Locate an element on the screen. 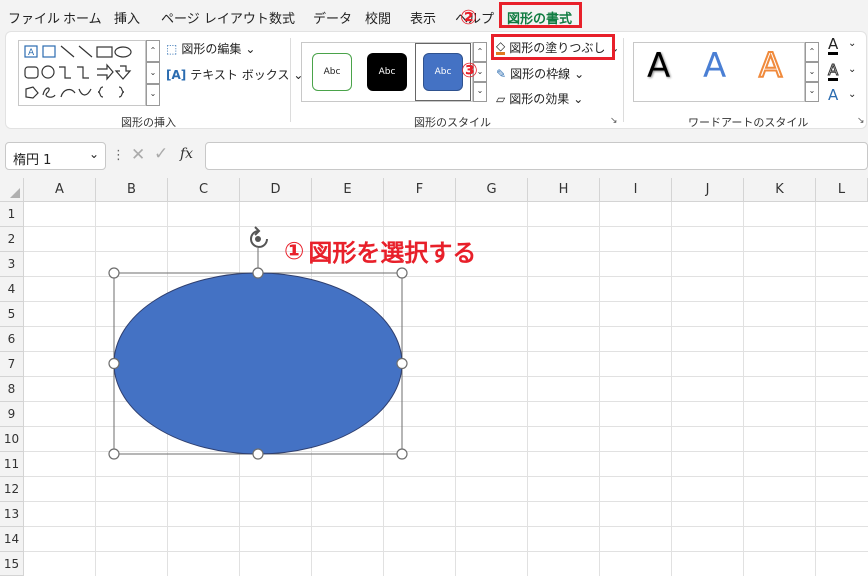 This screenshot has height=576, width=868. tab-home: ホーム is located at coordinates (82, 17).